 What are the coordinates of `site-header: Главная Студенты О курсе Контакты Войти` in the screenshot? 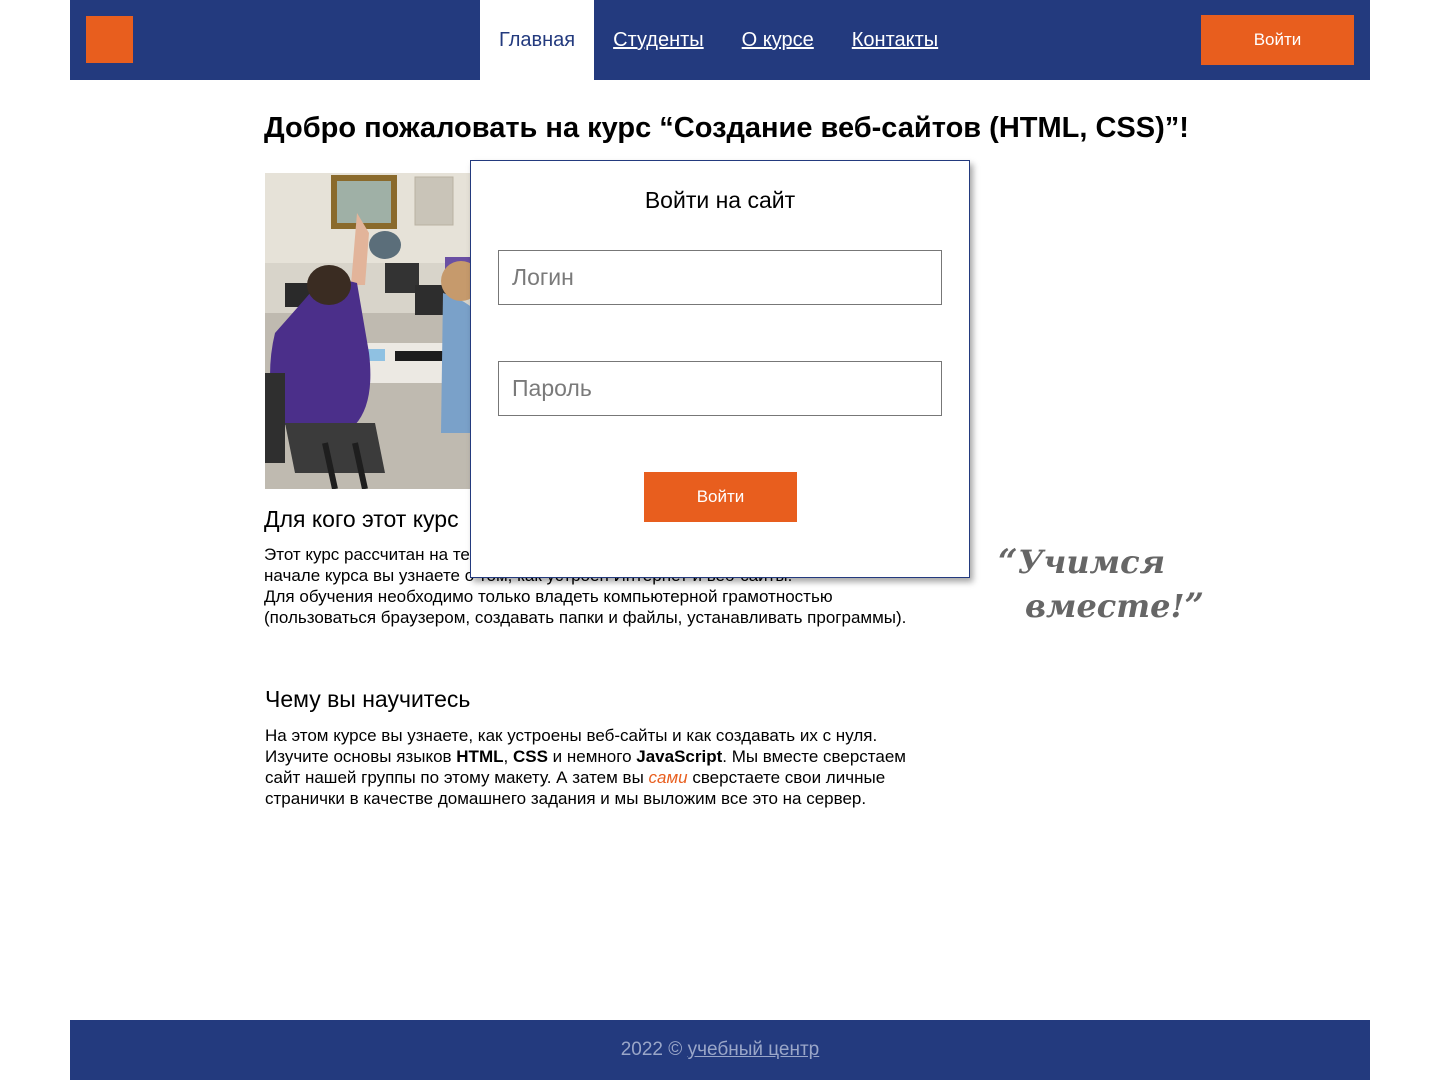 It's located at (720, 40).